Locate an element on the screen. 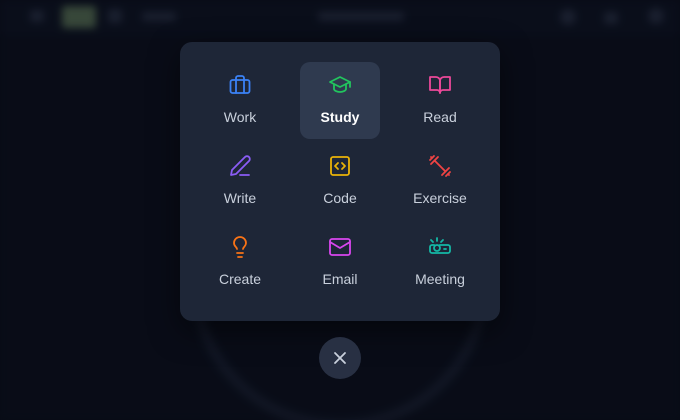 This screenshot has height=420, width=680. category-exercise-button: Exercise is located at coordinates (440, 181).